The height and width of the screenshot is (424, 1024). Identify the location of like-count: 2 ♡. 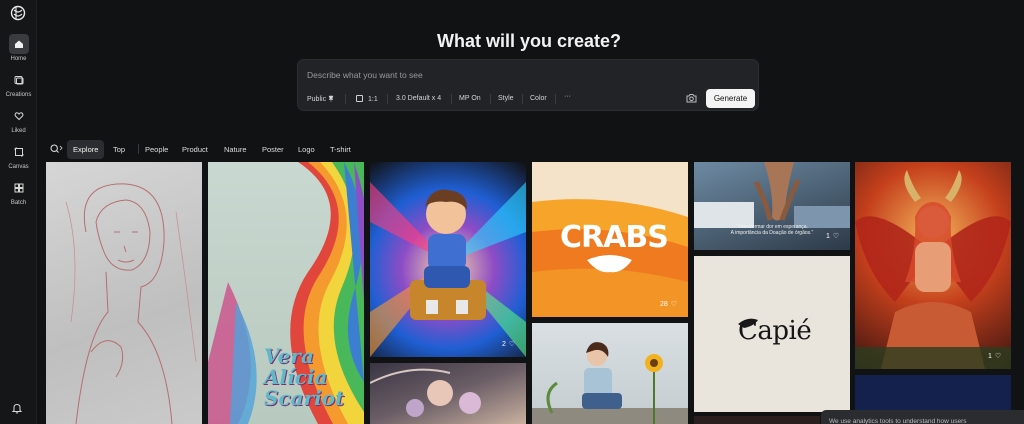
(509, 344).